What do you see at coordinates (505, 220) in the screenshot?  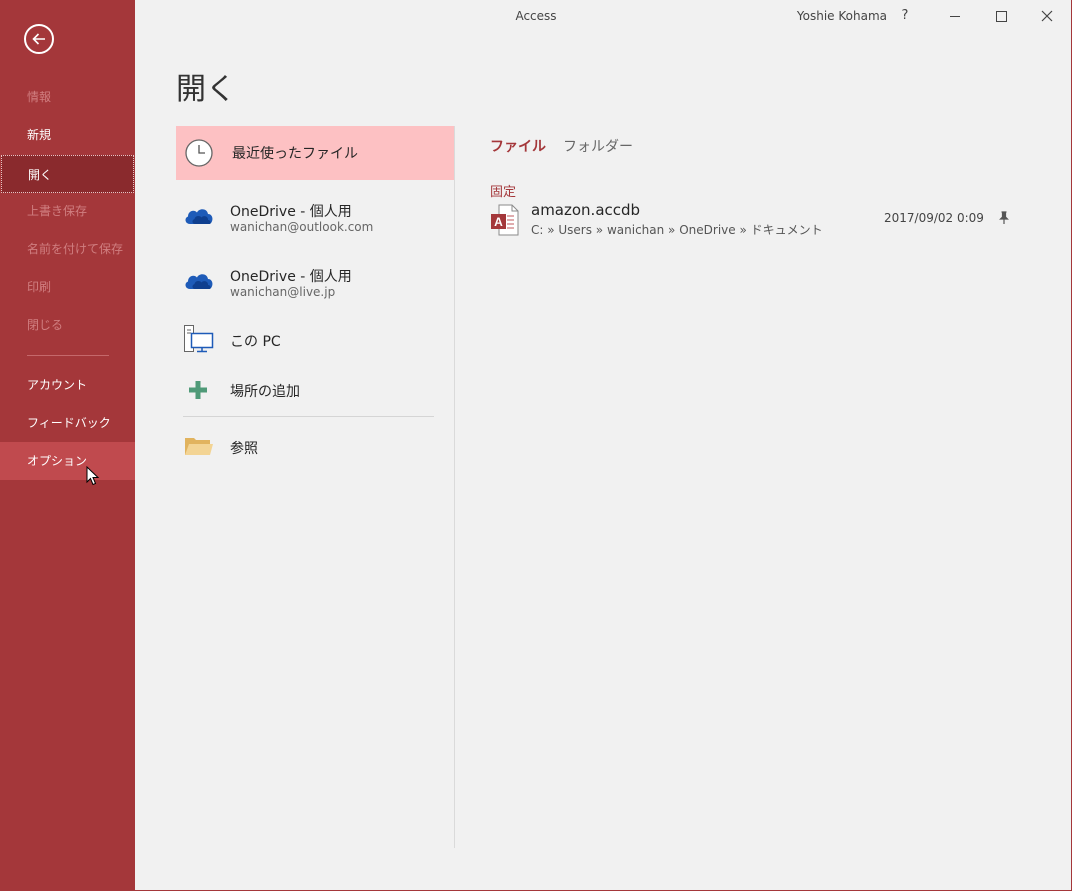 I see `access-file-icon: A` at bounding box center [505, 220].